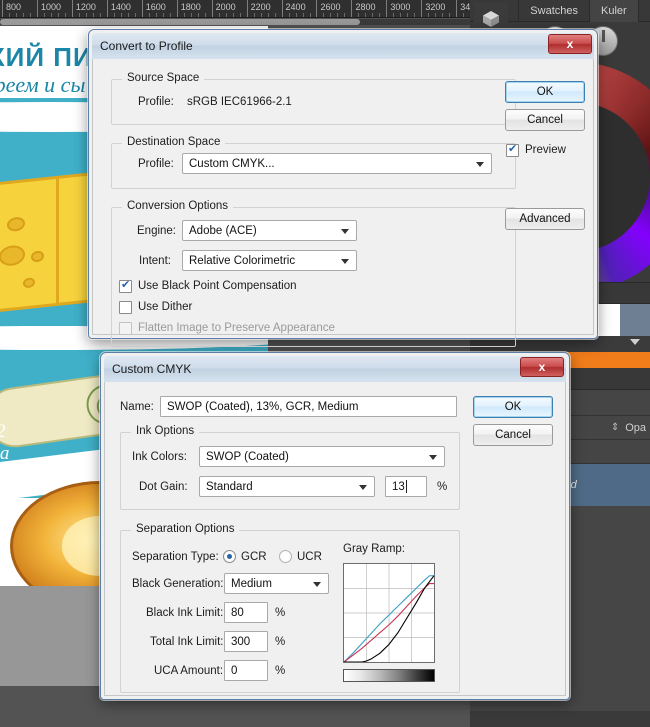 Image resolution: width=650 pixels, height=727 pixels. What do you see at coordinates (263, 406) in the screenshot?
I see `cmyk-name-value: SWOP (Coated), 13%, GCR, Medium` at bounding box center [263, 406].